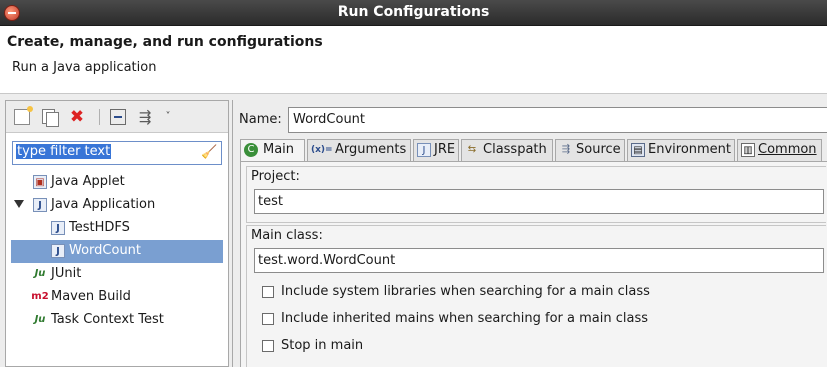 The image size is (827, 367). What do you see at coordinates (40, 182) in the screenshot?
I see `java-applet-icon: ▣` at bounding box center [40, 182].